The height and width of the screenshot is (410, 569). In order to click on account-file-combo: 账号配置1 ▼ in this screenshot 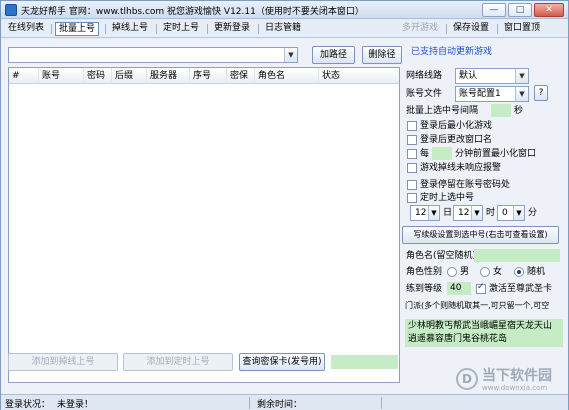, I will do `click(492, 94)`.